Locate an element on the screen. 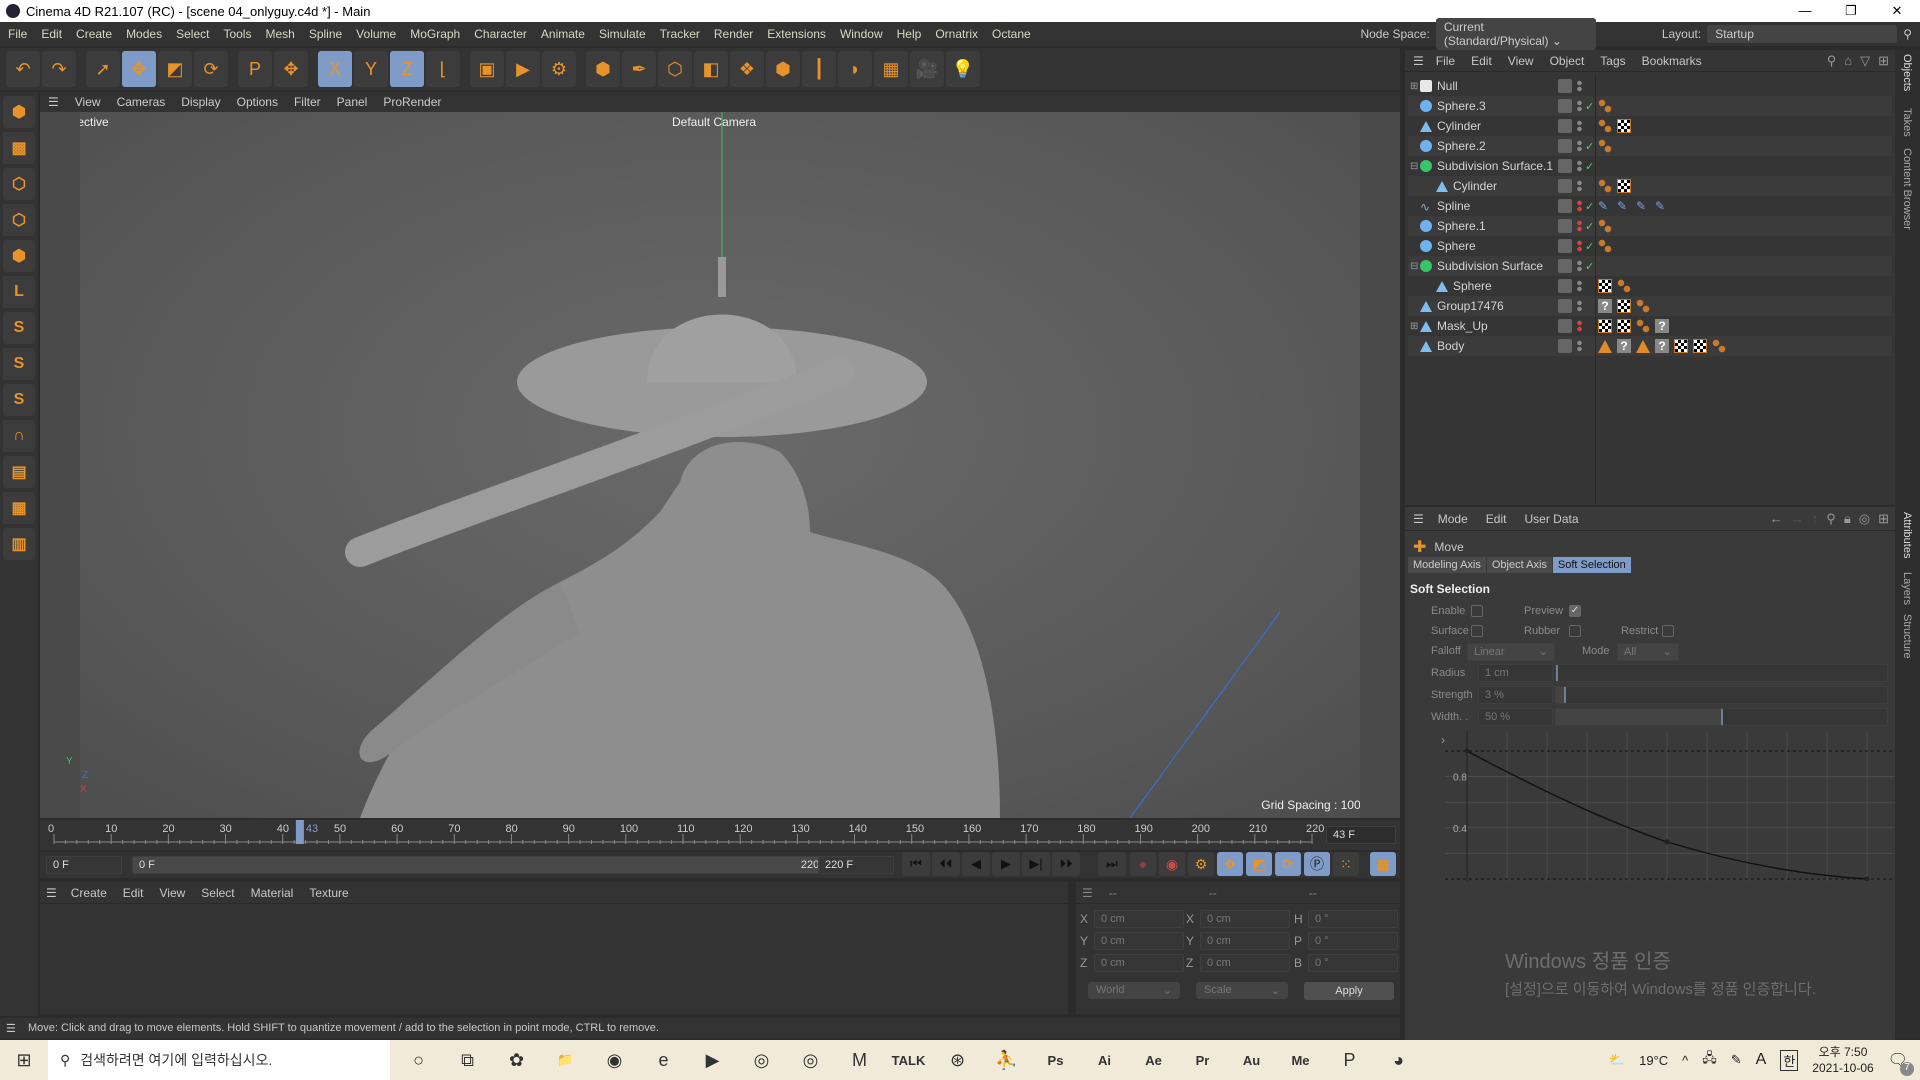 The width and height of the screenshot is (1920, 1080). start-frame-field: 0 F is located at coordinates (84, 865).